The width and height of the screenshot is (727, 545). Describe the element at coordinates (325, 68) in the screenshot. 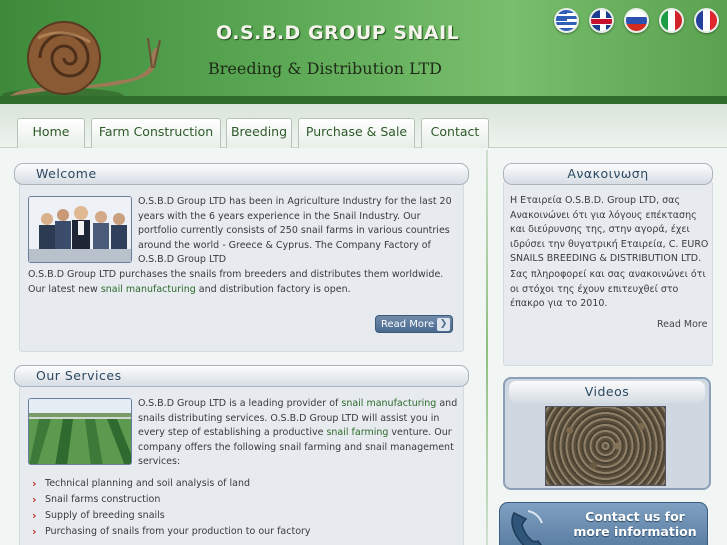

I see `site-subtitle: Breeding & Distribution LTD` at that location.